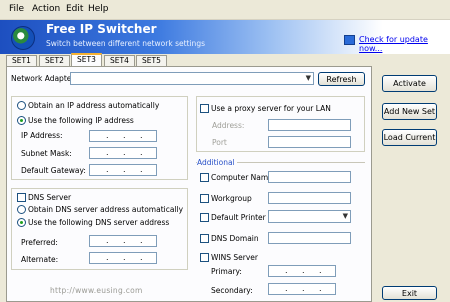 The width and height of the screenshot is (450, 302). I want to click on activate-button: Activate, so click(409, 83).